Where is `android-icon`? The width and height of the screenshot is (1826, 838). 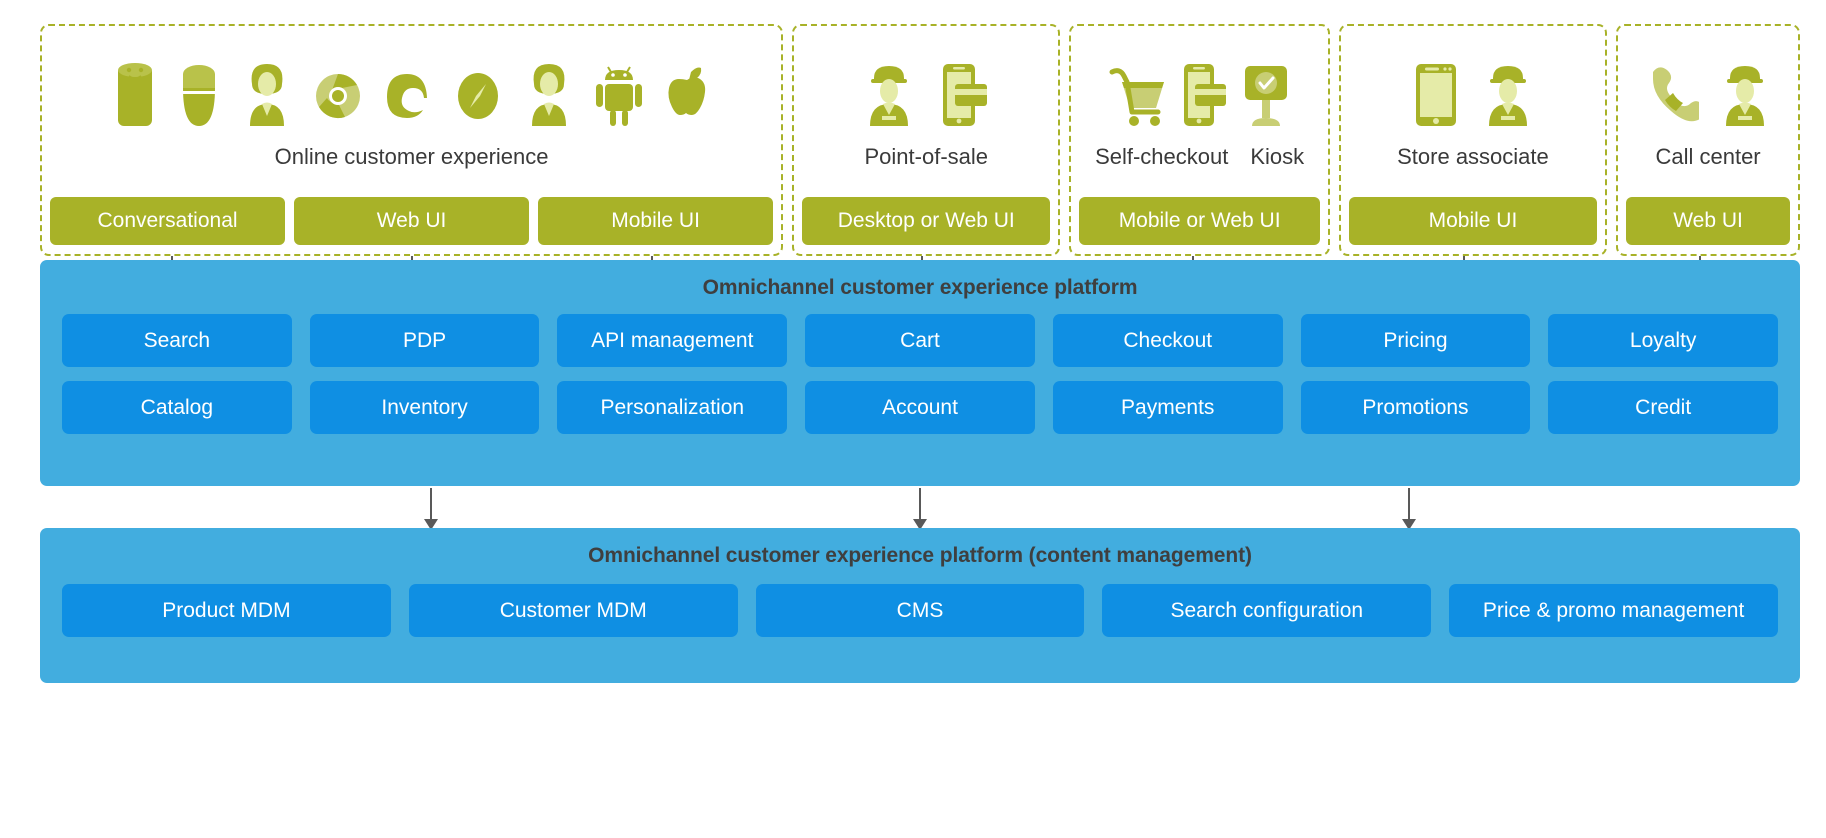 android-icon is located at coordinates (619, 95).